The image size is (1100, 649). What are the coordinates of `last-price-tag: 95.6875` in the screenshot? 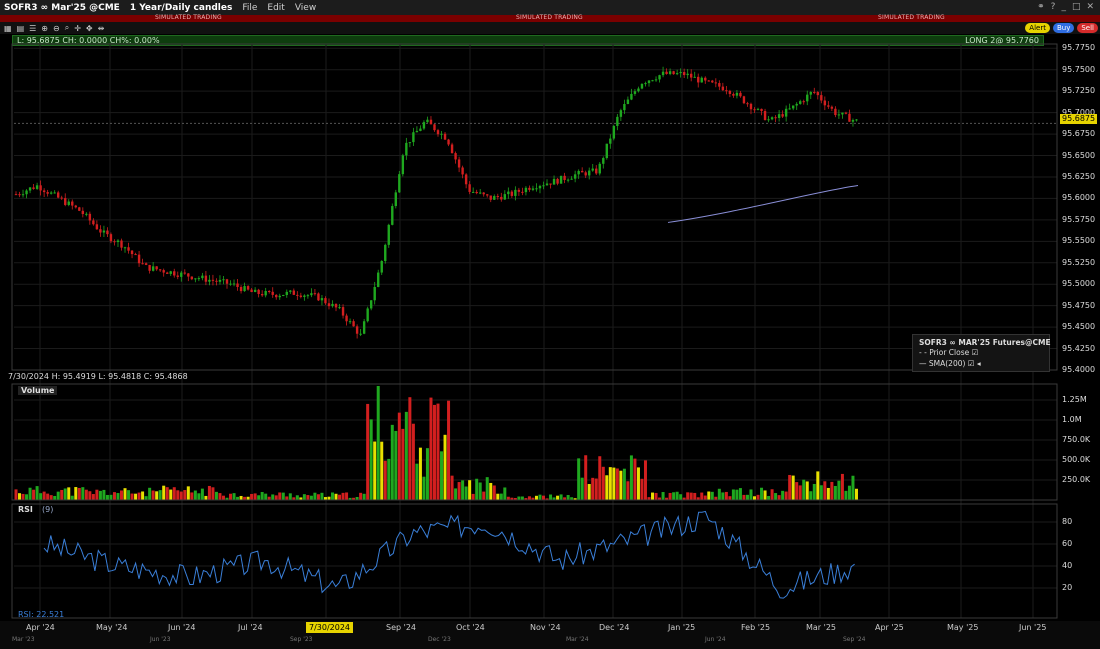 It's located at (1079, 119).